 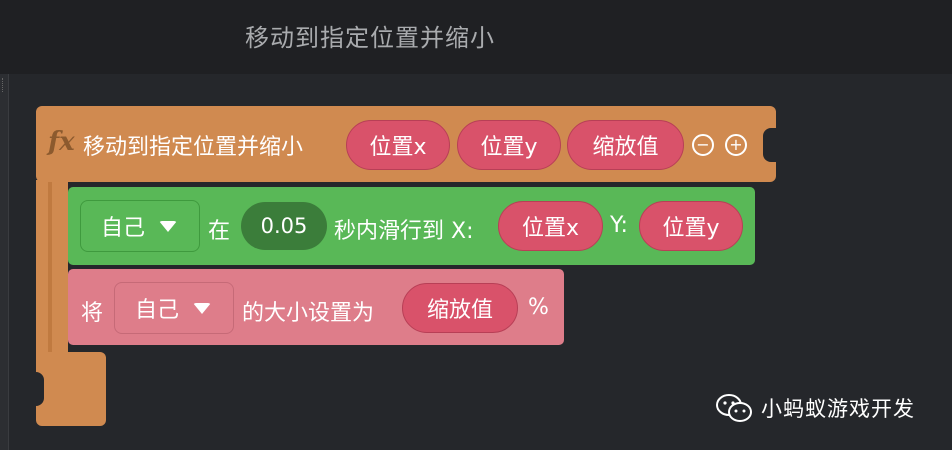 What do you see at coordinates (92, 313) in the screenshot?
I see `set-size-prefix: 将` at bounding box center [92, 313].